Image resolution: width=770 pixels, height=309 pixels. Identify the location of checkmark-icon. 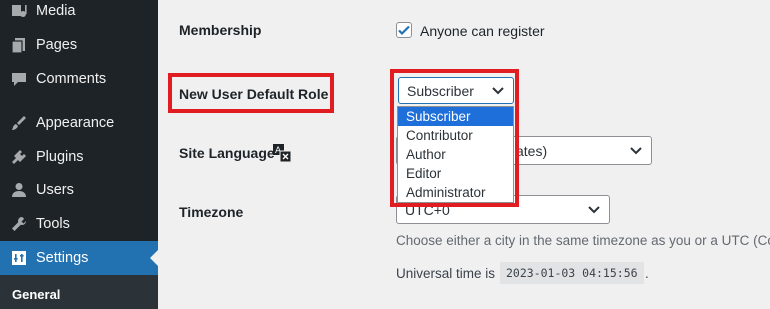
(404, 30).